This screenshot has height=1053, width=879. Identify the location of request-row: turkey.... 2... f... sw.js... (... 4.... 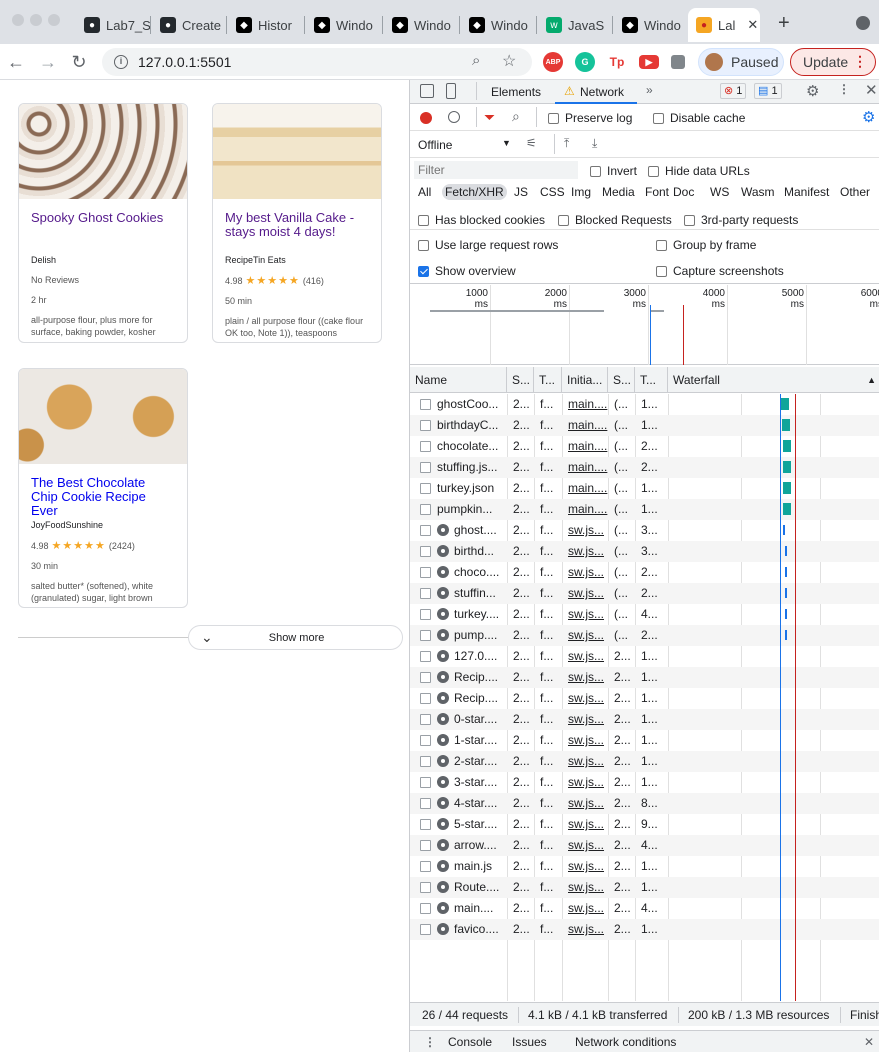
(644, 614).